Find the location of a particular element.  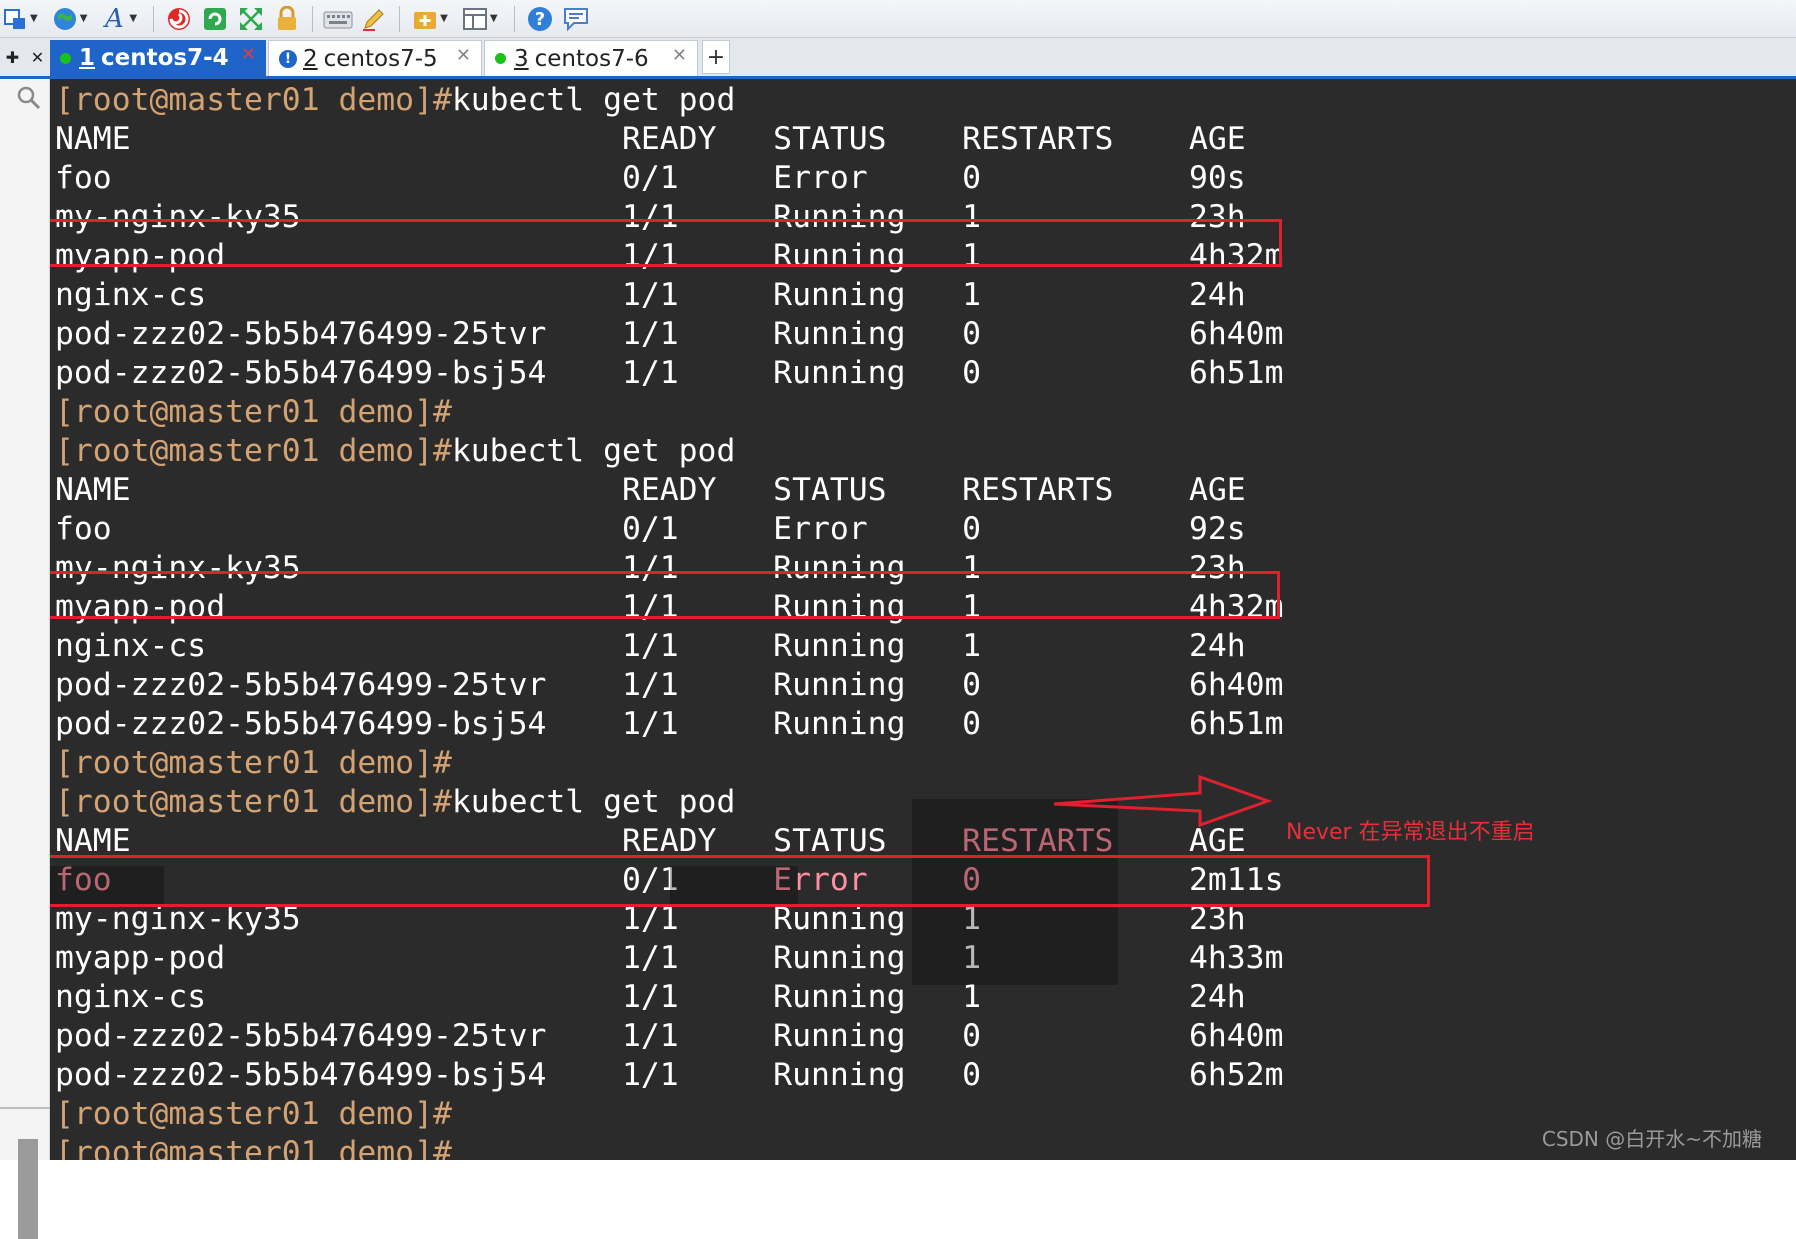

lock-icon is located at coordinates (287, 19).